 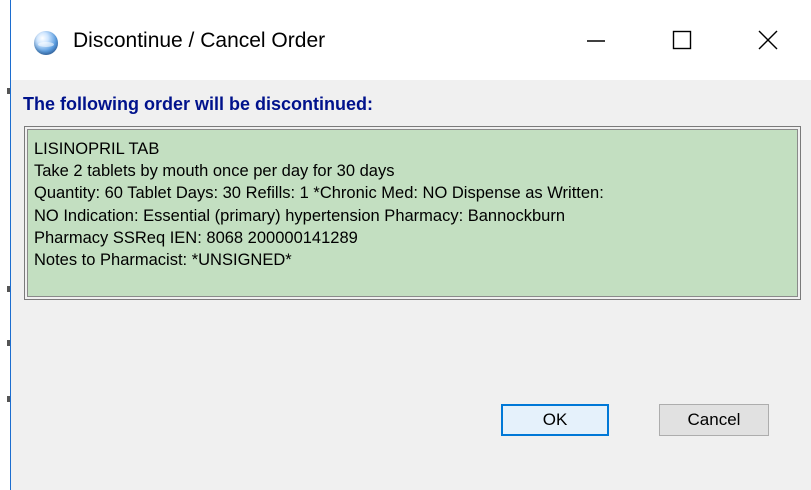 What do you see at coordinates (163, 260) in the screenshot?
I see `order-line: Notes to Pharmacist: *UNSIGNED*` at bounding box center [163, 260].